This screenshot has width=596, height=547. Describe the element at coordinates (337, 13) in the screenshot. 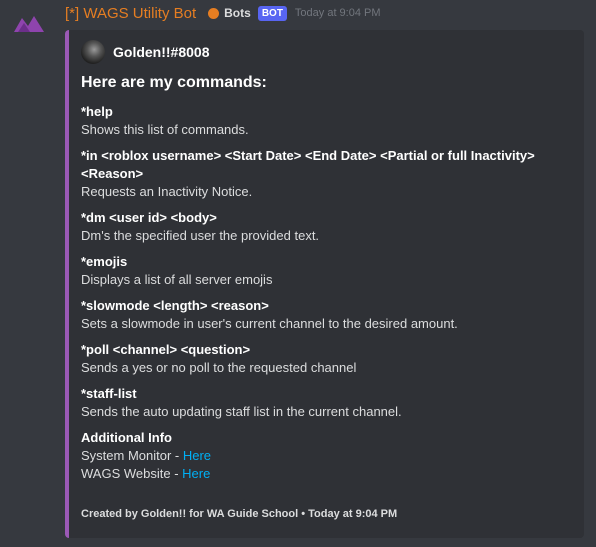

I see `message-timestamp: Today at 9:04 PM` at that location.